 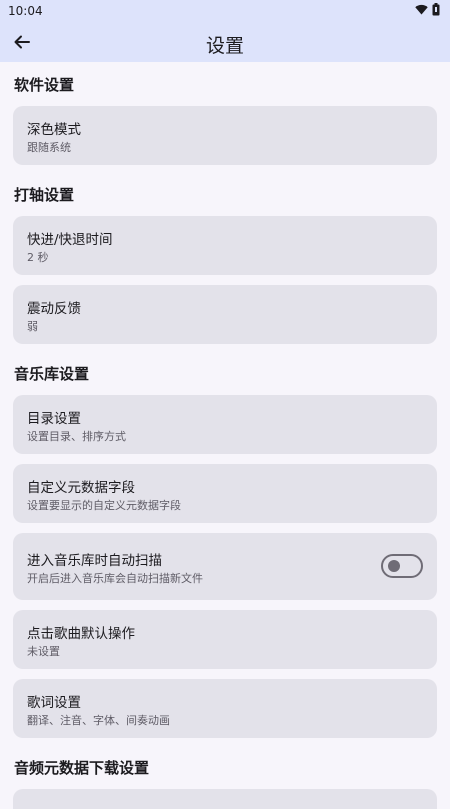 What do you see at coordinates (225, 424) in the screenshot?
I see `setting-directory: 目录设置 设置目录、排序方式` at bounding box center [225, 424].